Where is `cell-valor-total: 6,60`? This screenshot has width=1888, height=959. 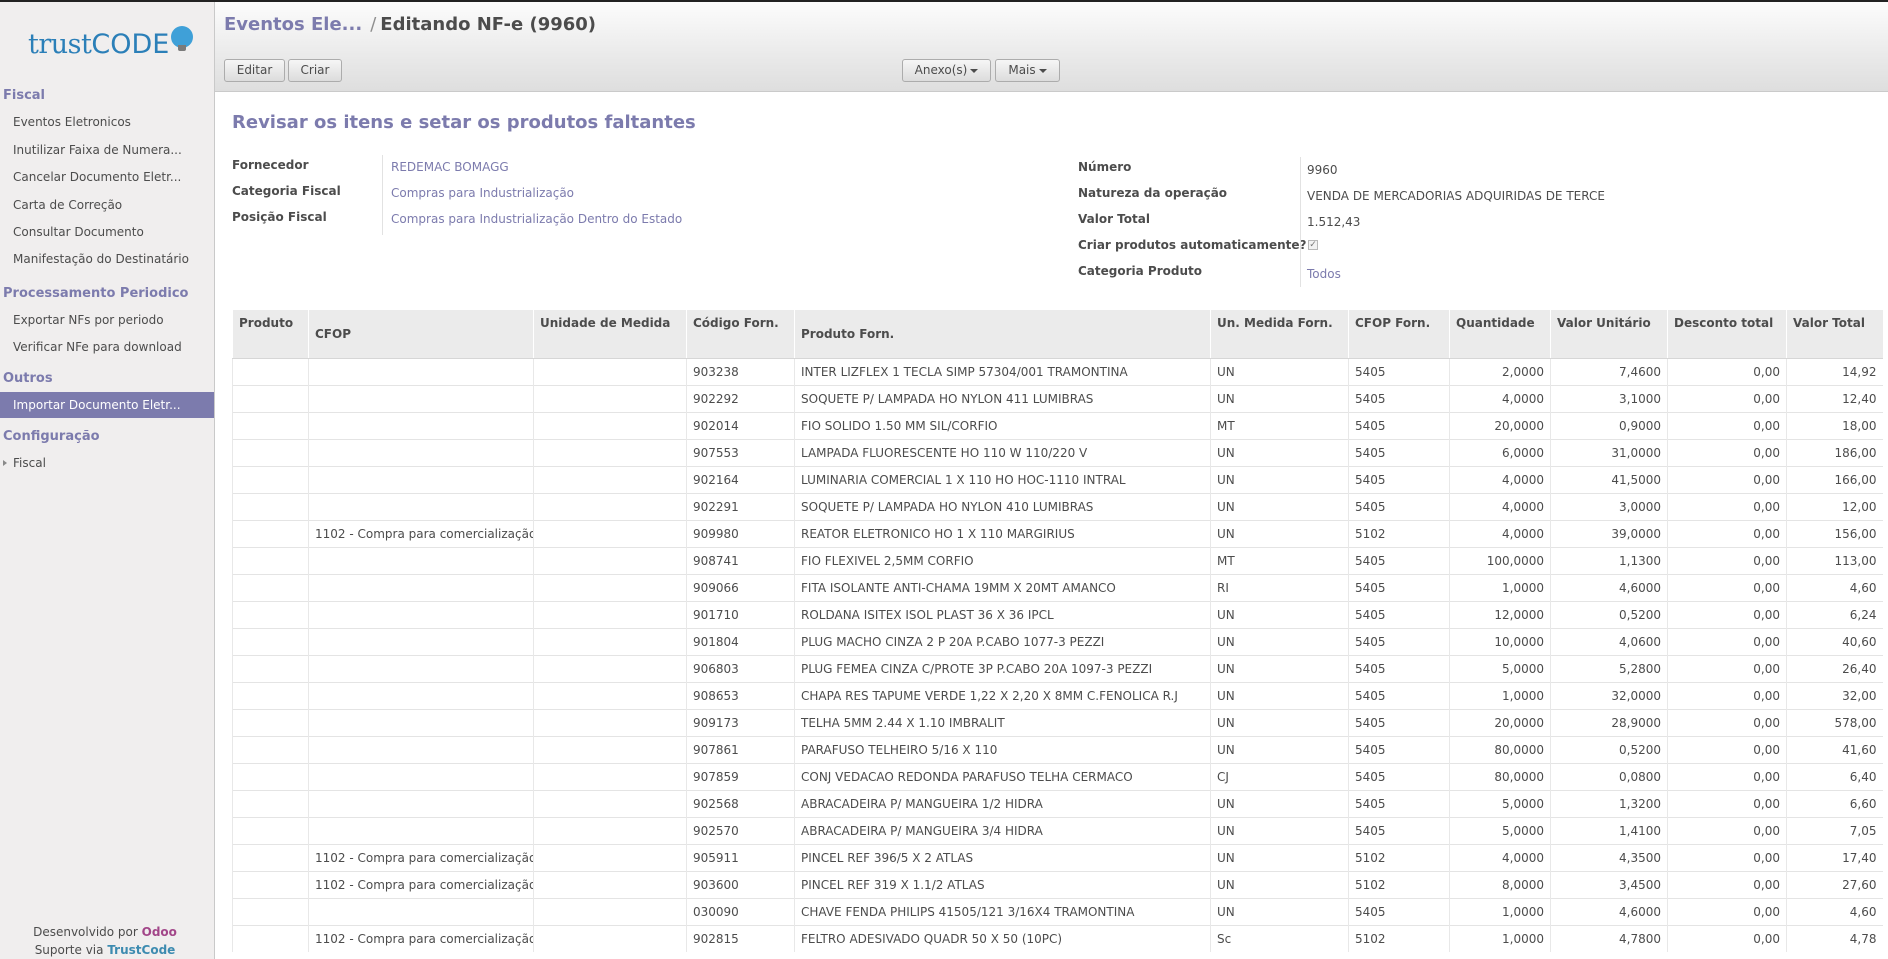 cell-valor-total: 6,60 is located at coordinates (1834, 804).